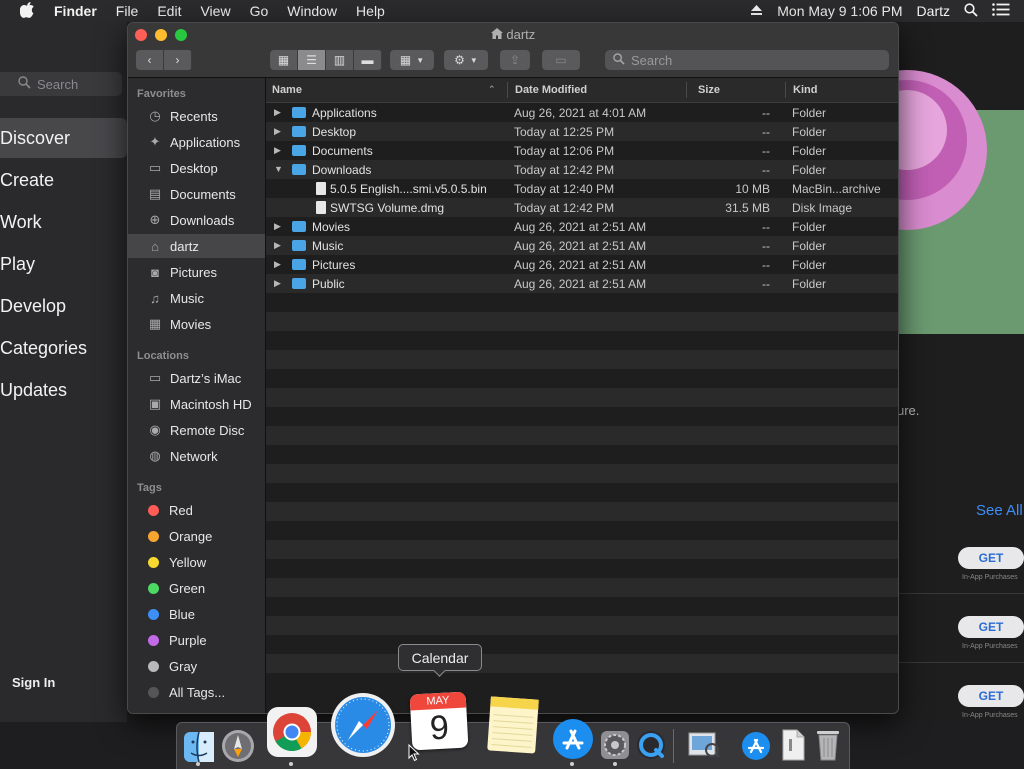  Describe the element at coordinates (63, 138) in the screenshot. I see `nav-discover: Discover` at that location.